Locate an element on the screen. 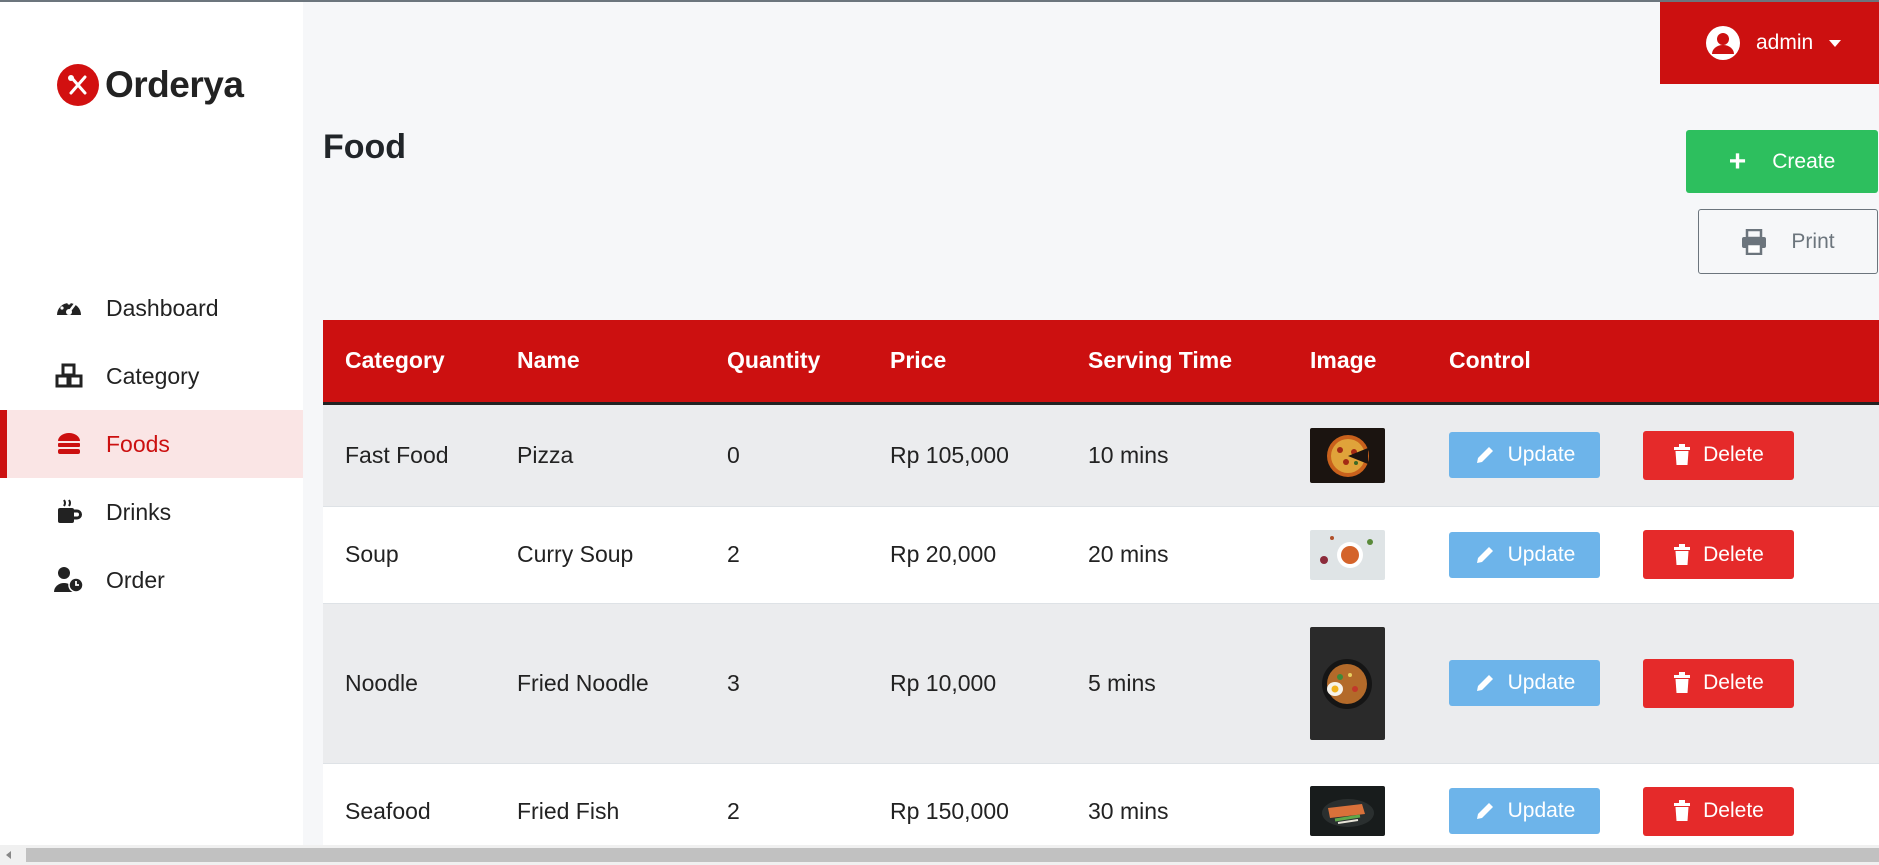  create-button: + Create is located at coordinates (1782, 161).